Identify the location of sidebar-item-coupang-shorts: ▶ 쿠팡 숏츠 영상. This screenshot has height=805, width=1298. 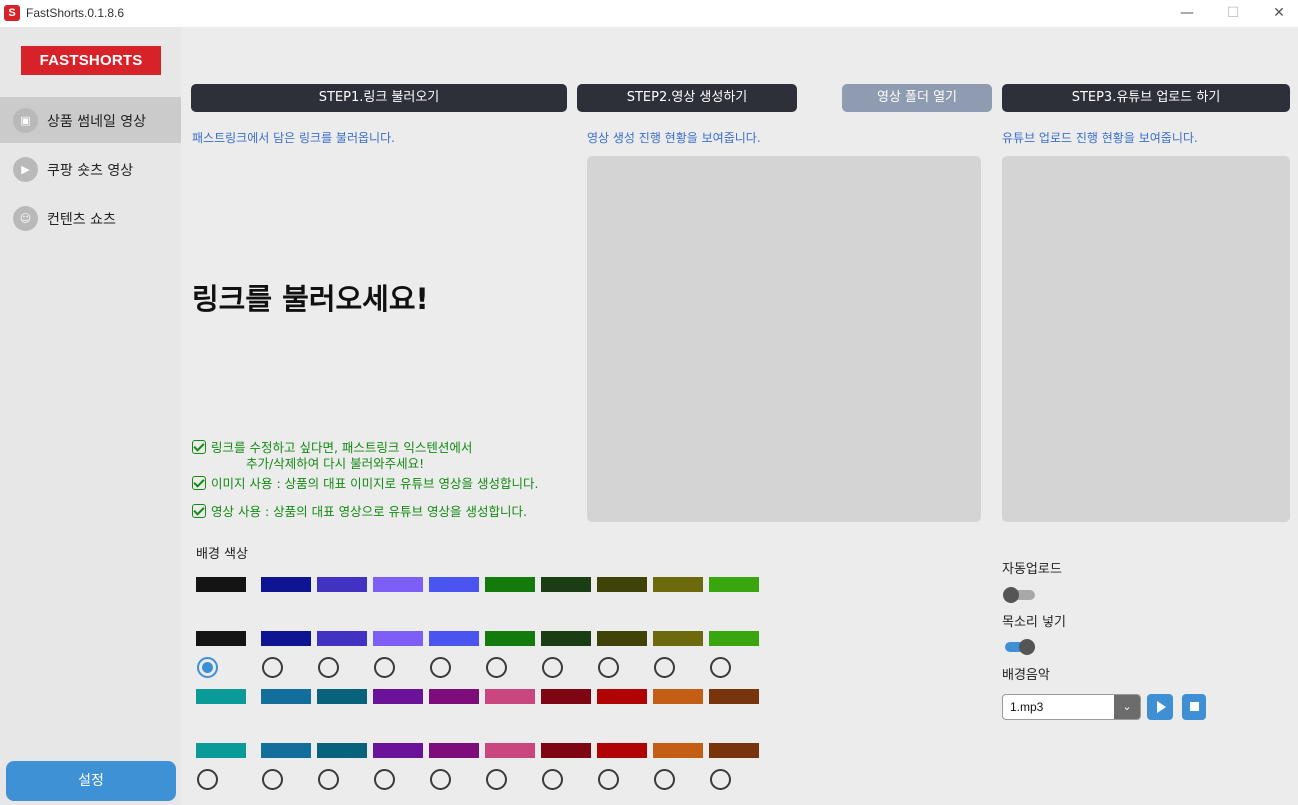
(90, 169).